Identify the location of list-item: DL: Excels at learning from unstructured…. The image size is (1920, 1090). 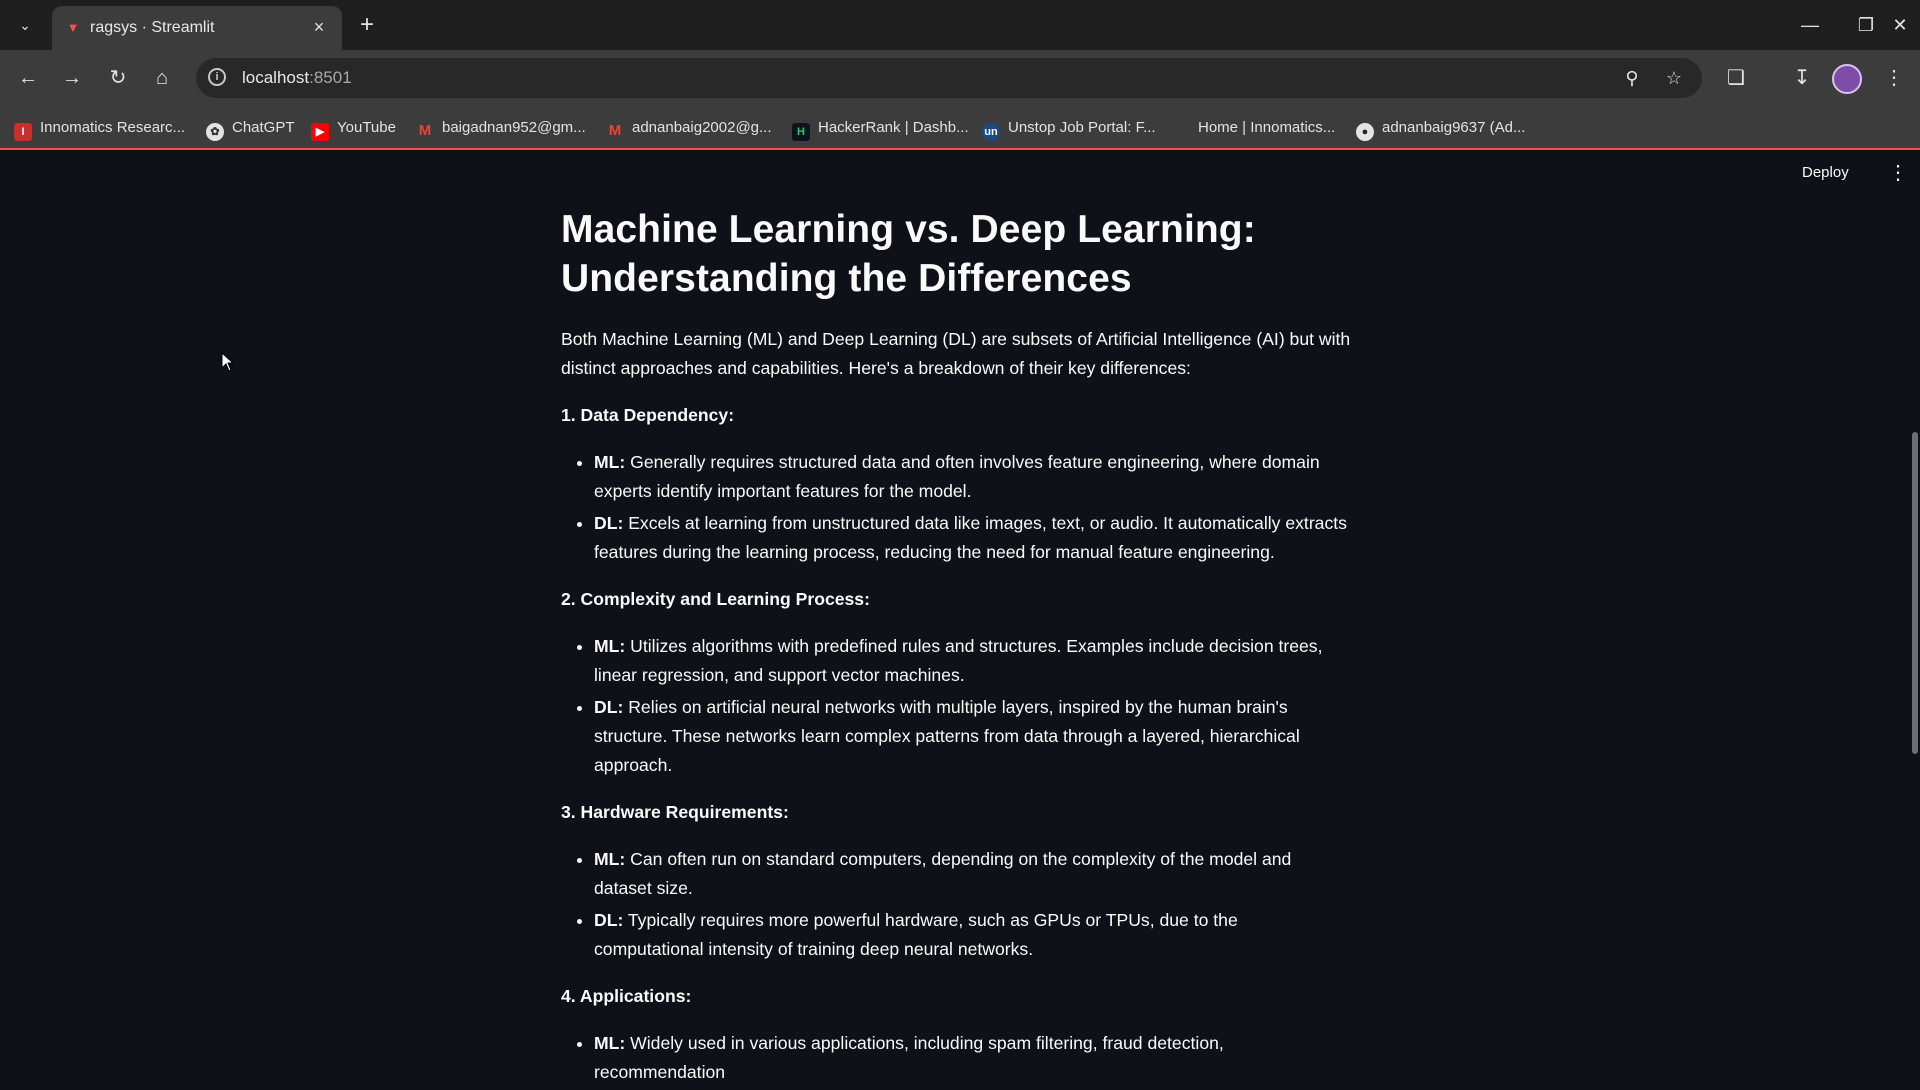
(972, 538).